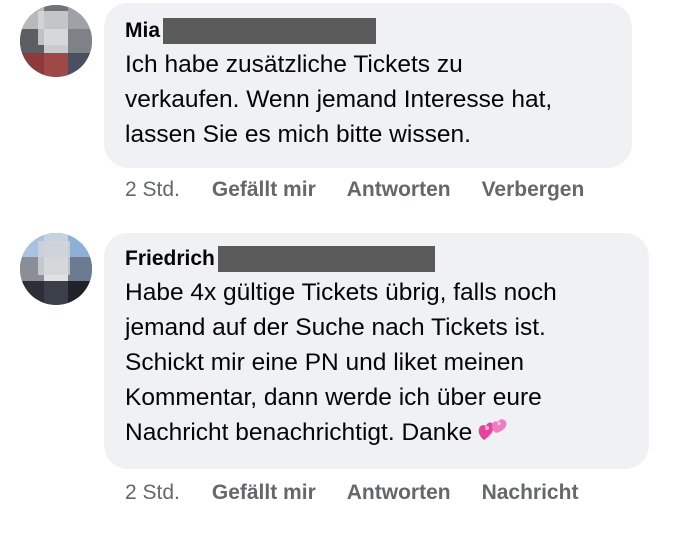  I want to click on comment-actions: 2 Std. Gefällt mir Antworten Verbergen, so click(354, 190).